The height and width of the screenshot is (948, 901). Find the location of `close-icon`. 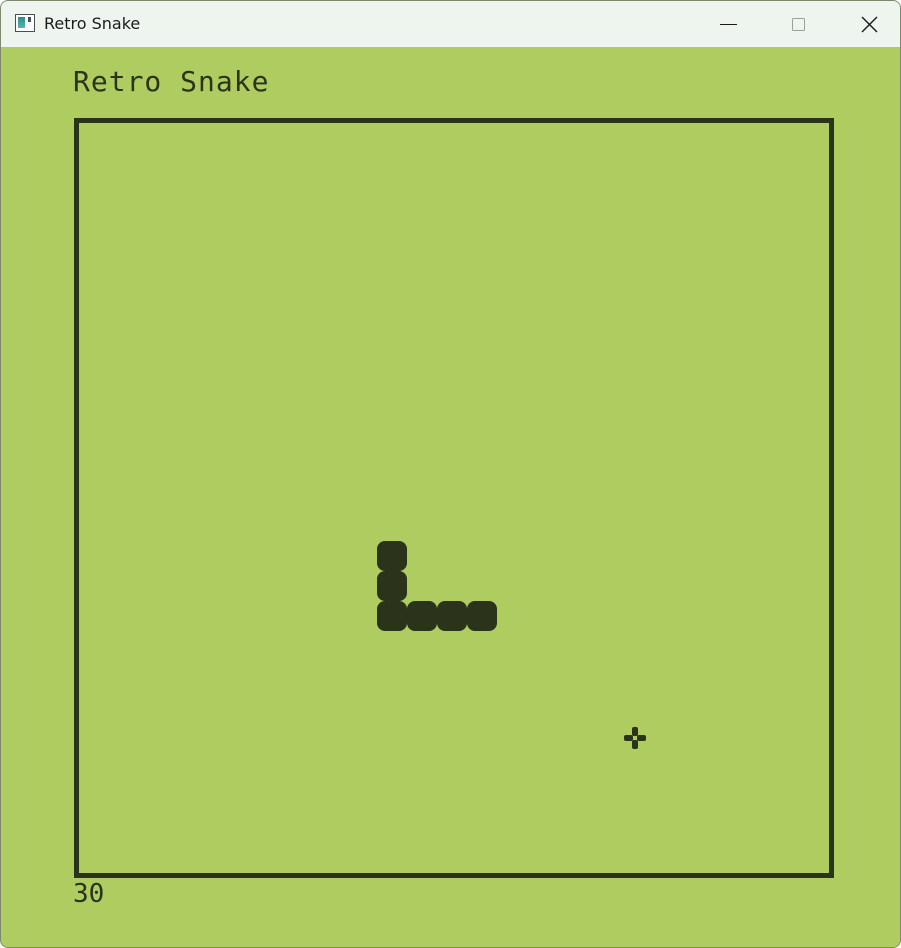

close-icon is located at coordinates (869, 24).